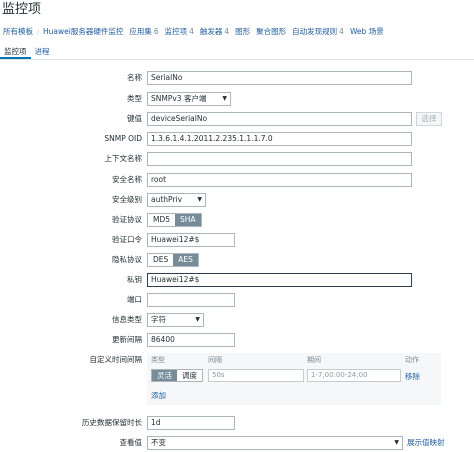 The image size is (474, 452). I want to click on context-label: 上下文名称, so click(123, 158).